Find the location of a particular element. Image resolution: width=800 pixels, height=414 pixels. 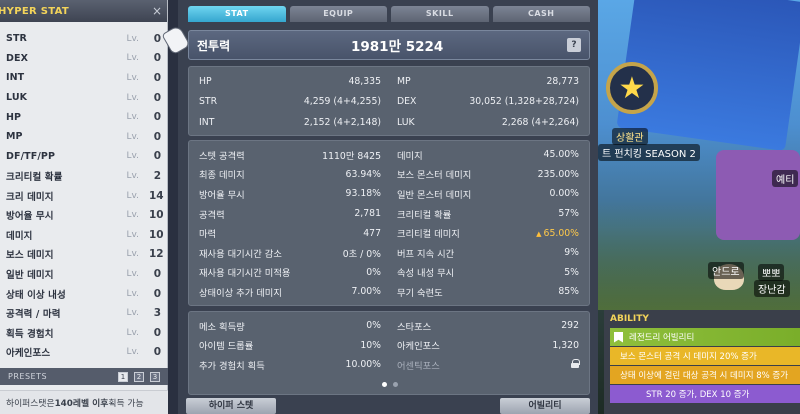

stat-value: 93.18% is located at coordinates (363, 193).